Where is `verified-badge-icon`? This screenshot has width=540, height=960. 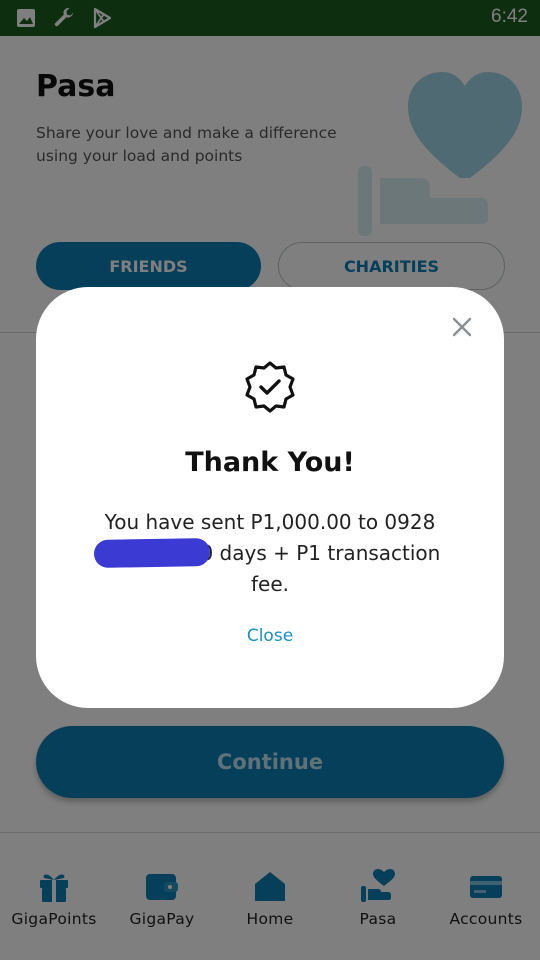
verified-badge-icon is located at coordinates (270, 387).